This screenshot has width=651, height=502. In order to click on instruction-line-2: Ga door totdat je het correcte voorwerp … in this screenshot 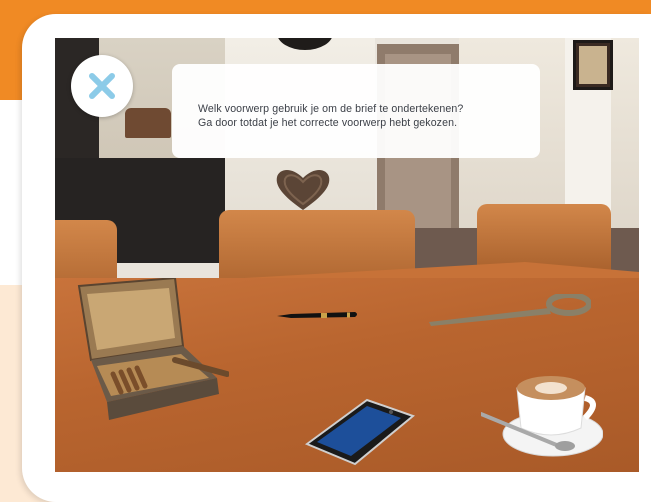, I will do `click(328, 123)`.